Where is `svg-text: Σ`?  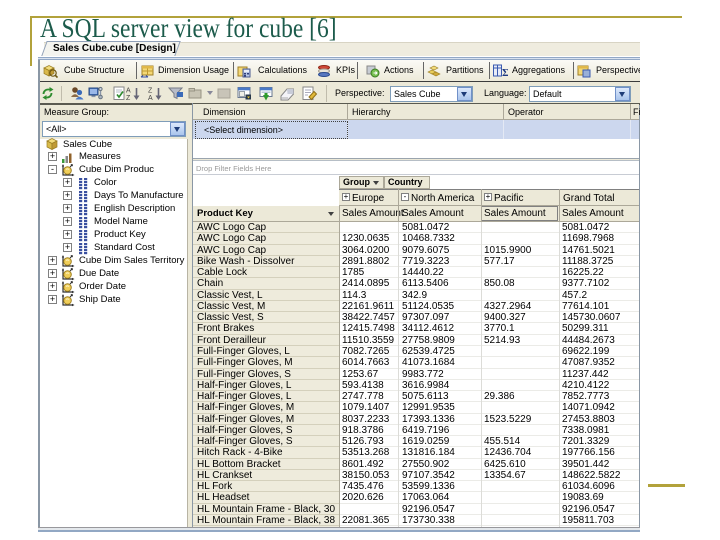
svg-text: Σ is located at coordinates (505, 72).